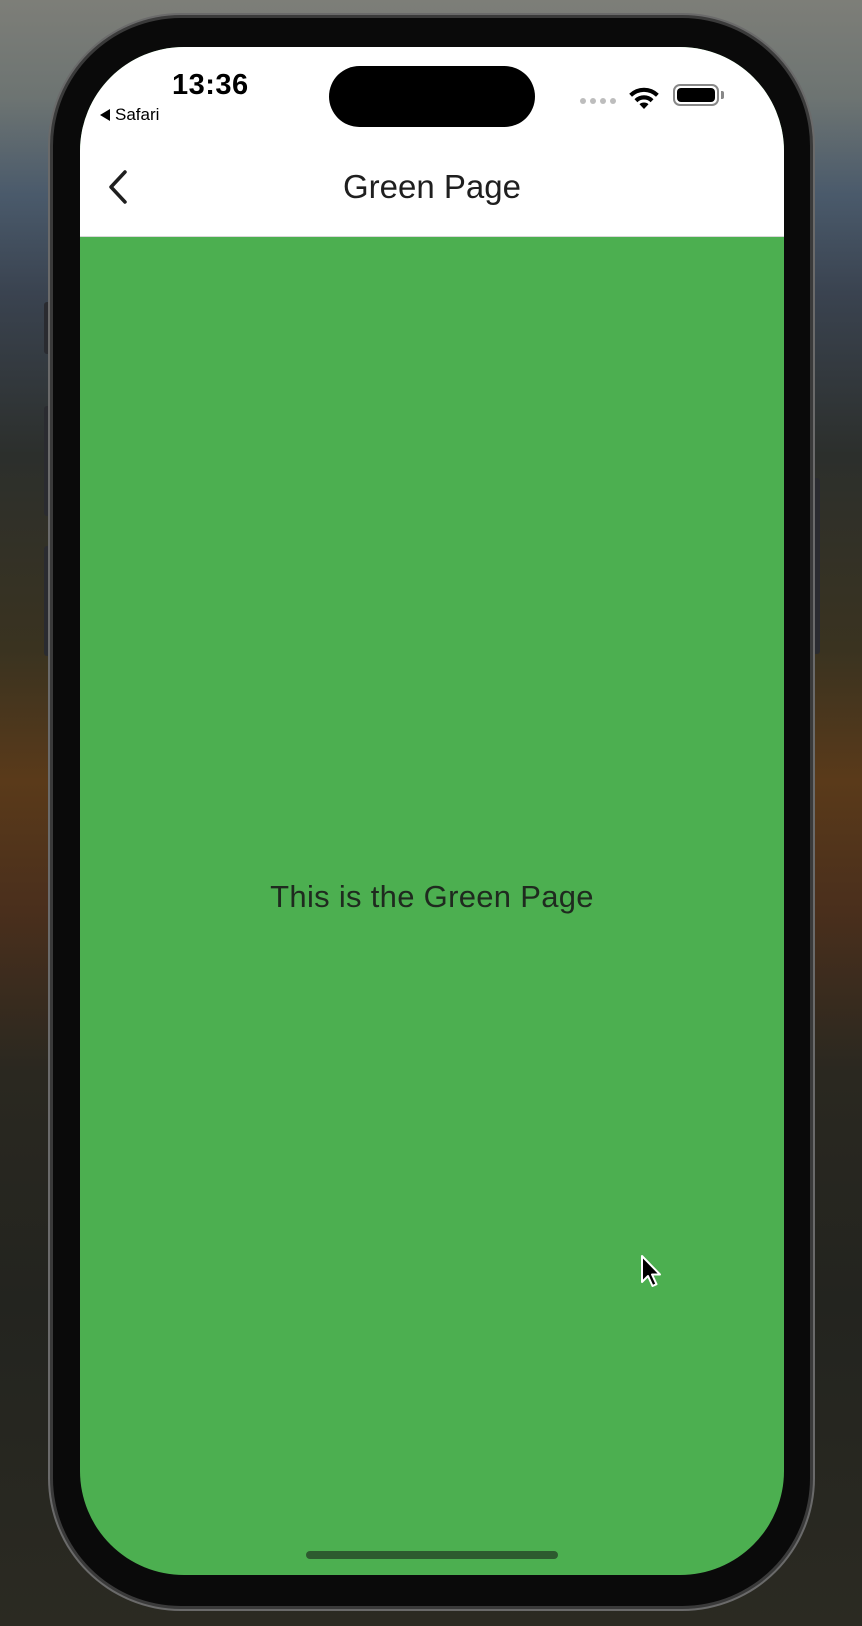 Image resolution: width=862 pixels, height=1626 pixels. What do you see at coordinates (48, 328) in the screenshot?
I see `action-button` at bounding box center [48, 328].